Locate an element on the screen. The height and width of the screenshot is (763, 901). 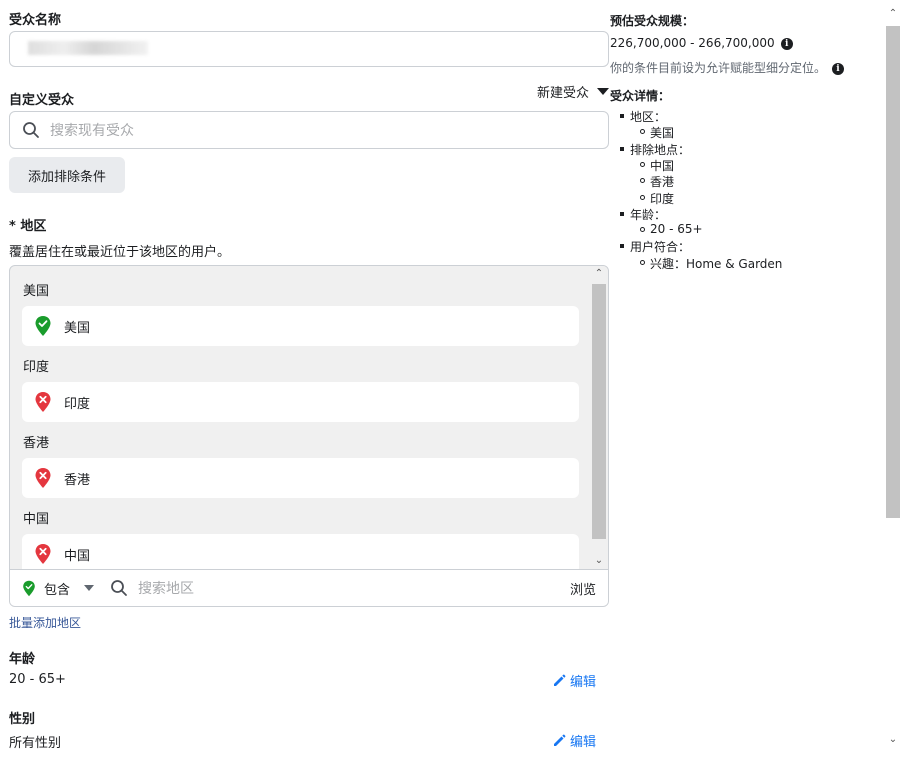
gender-label: 性别 is located at coordinates (22, 719).